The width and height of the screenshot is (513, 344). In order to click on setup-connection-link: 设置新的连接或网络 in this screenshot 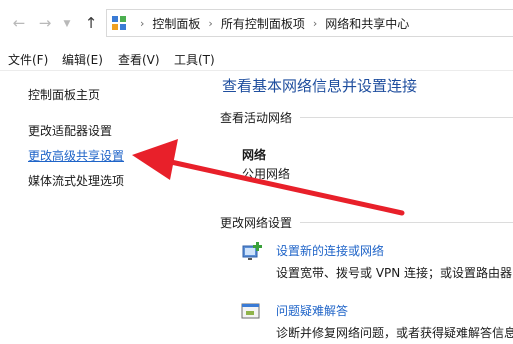, I will do `click(330, 250)`.